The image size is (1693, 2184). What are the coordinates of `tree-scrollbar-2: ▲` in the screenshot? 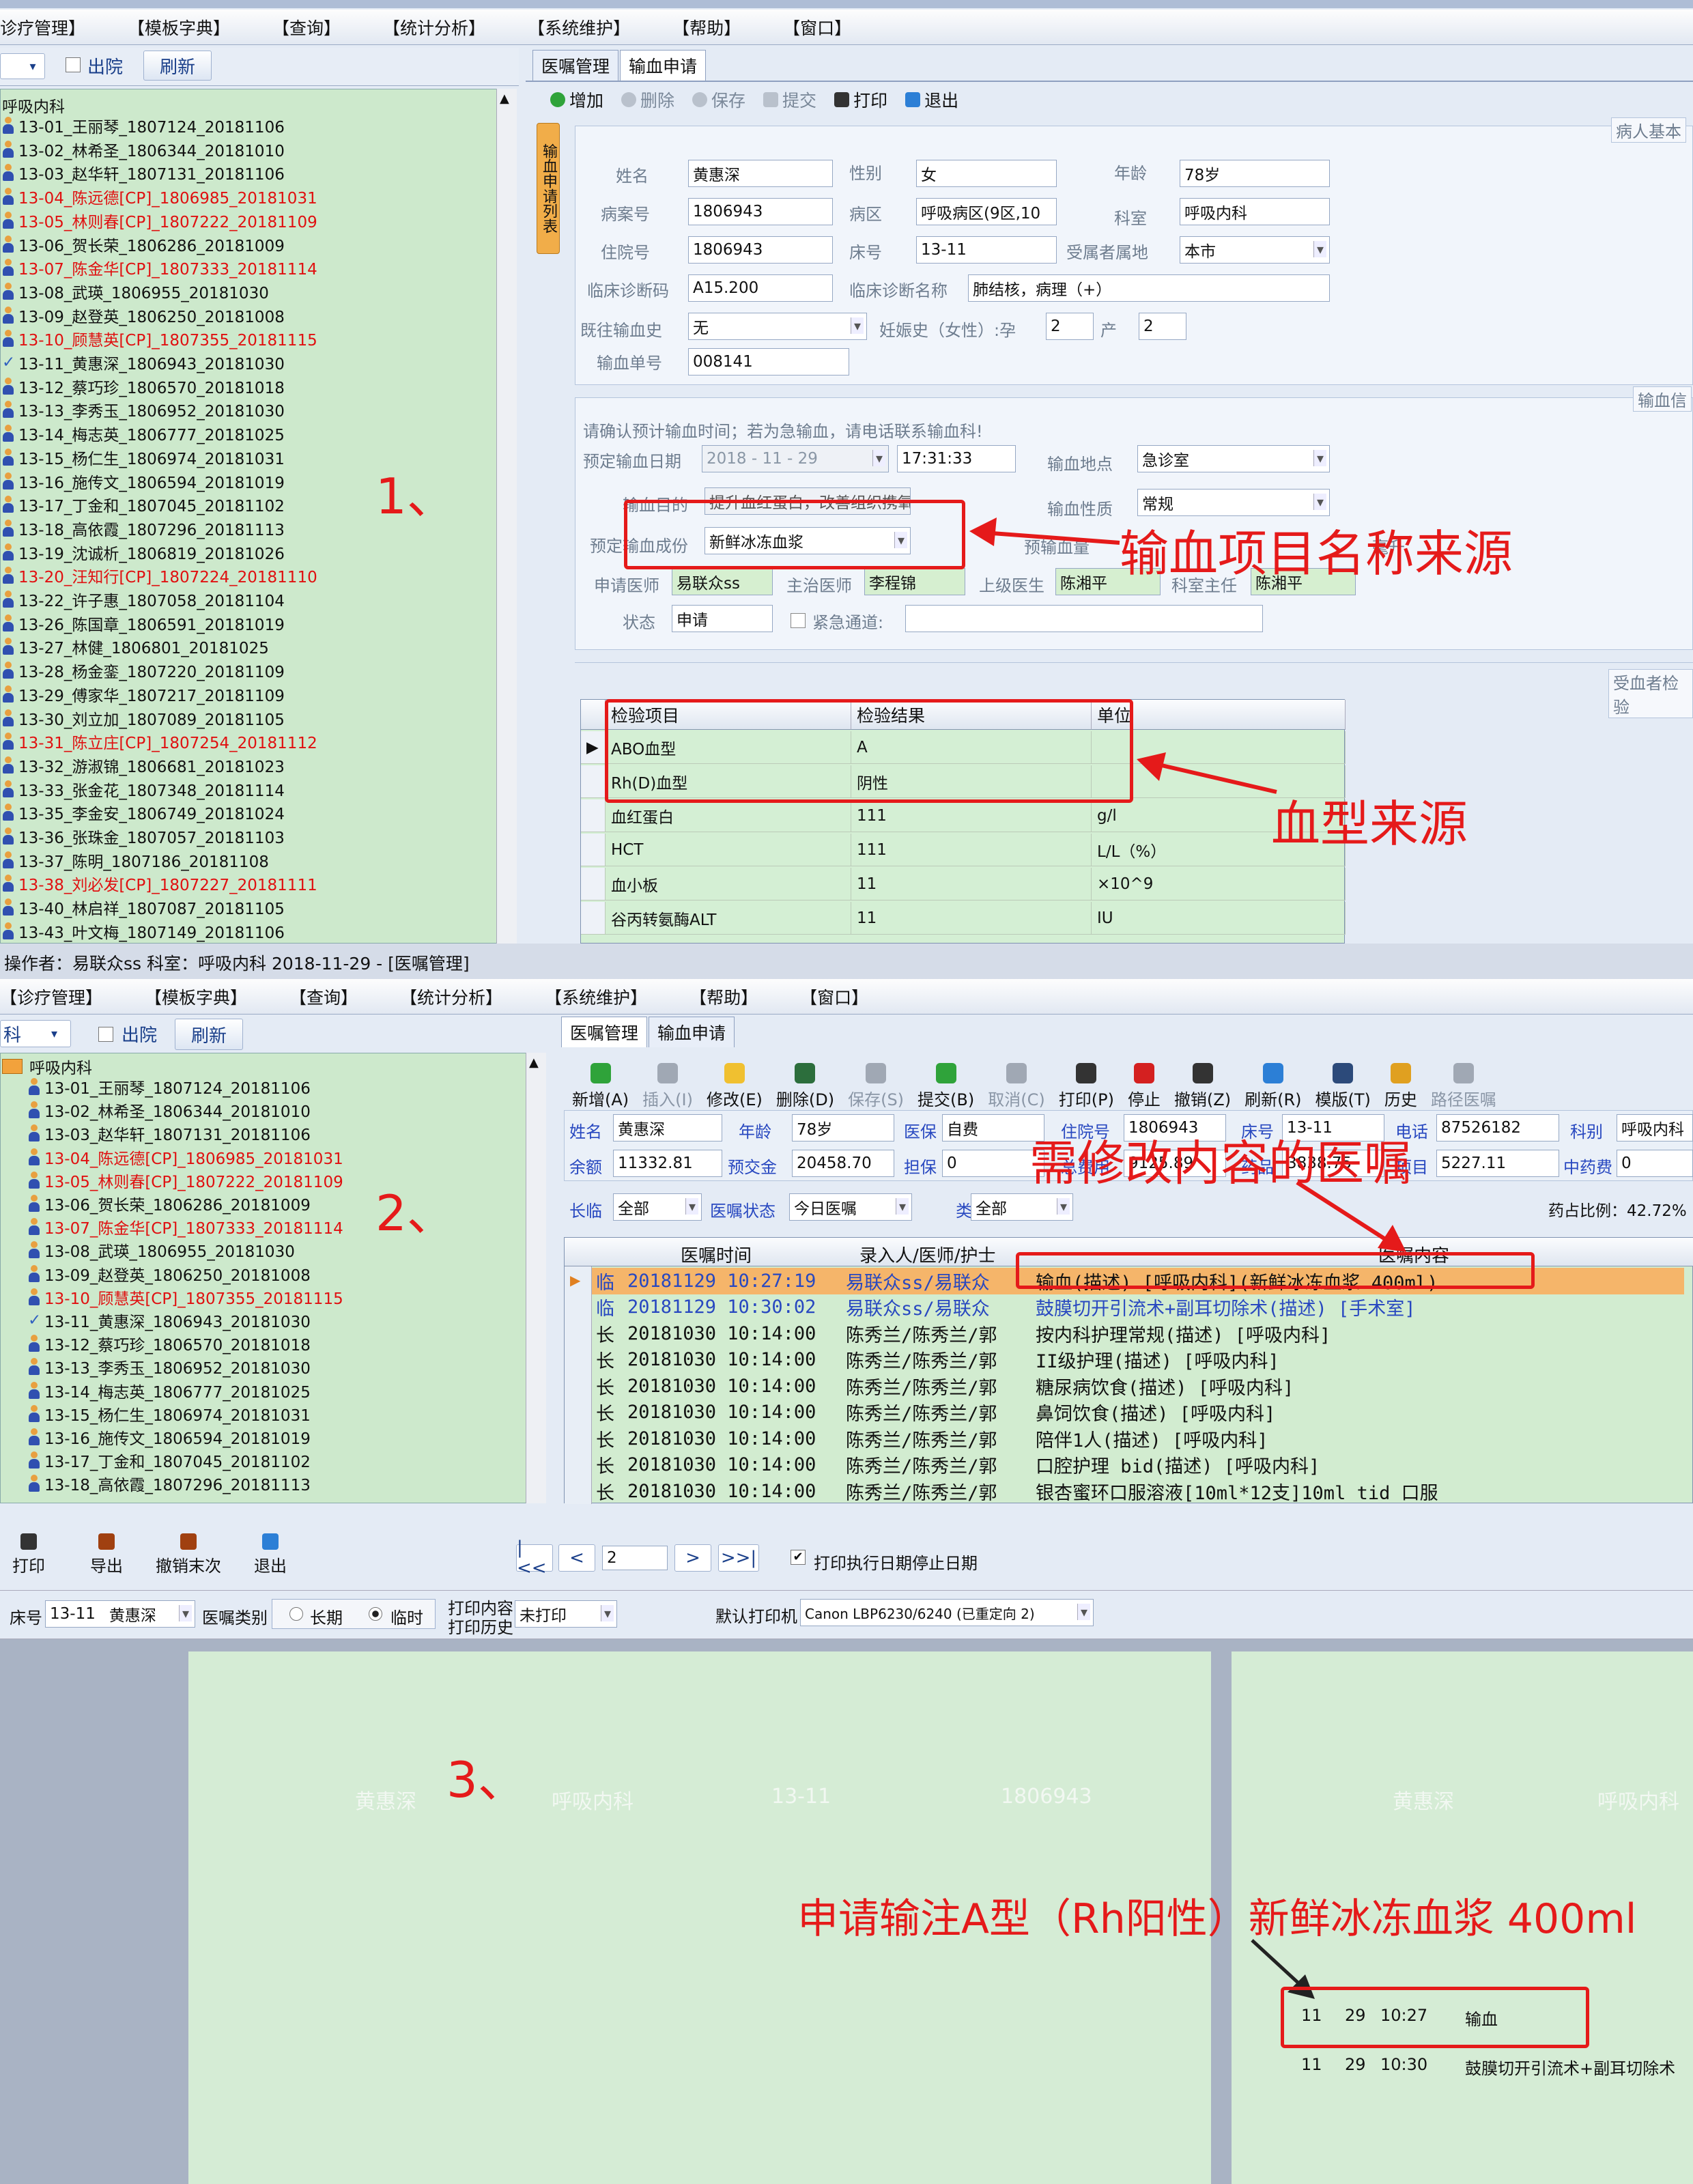 It's located at (536, 1278).